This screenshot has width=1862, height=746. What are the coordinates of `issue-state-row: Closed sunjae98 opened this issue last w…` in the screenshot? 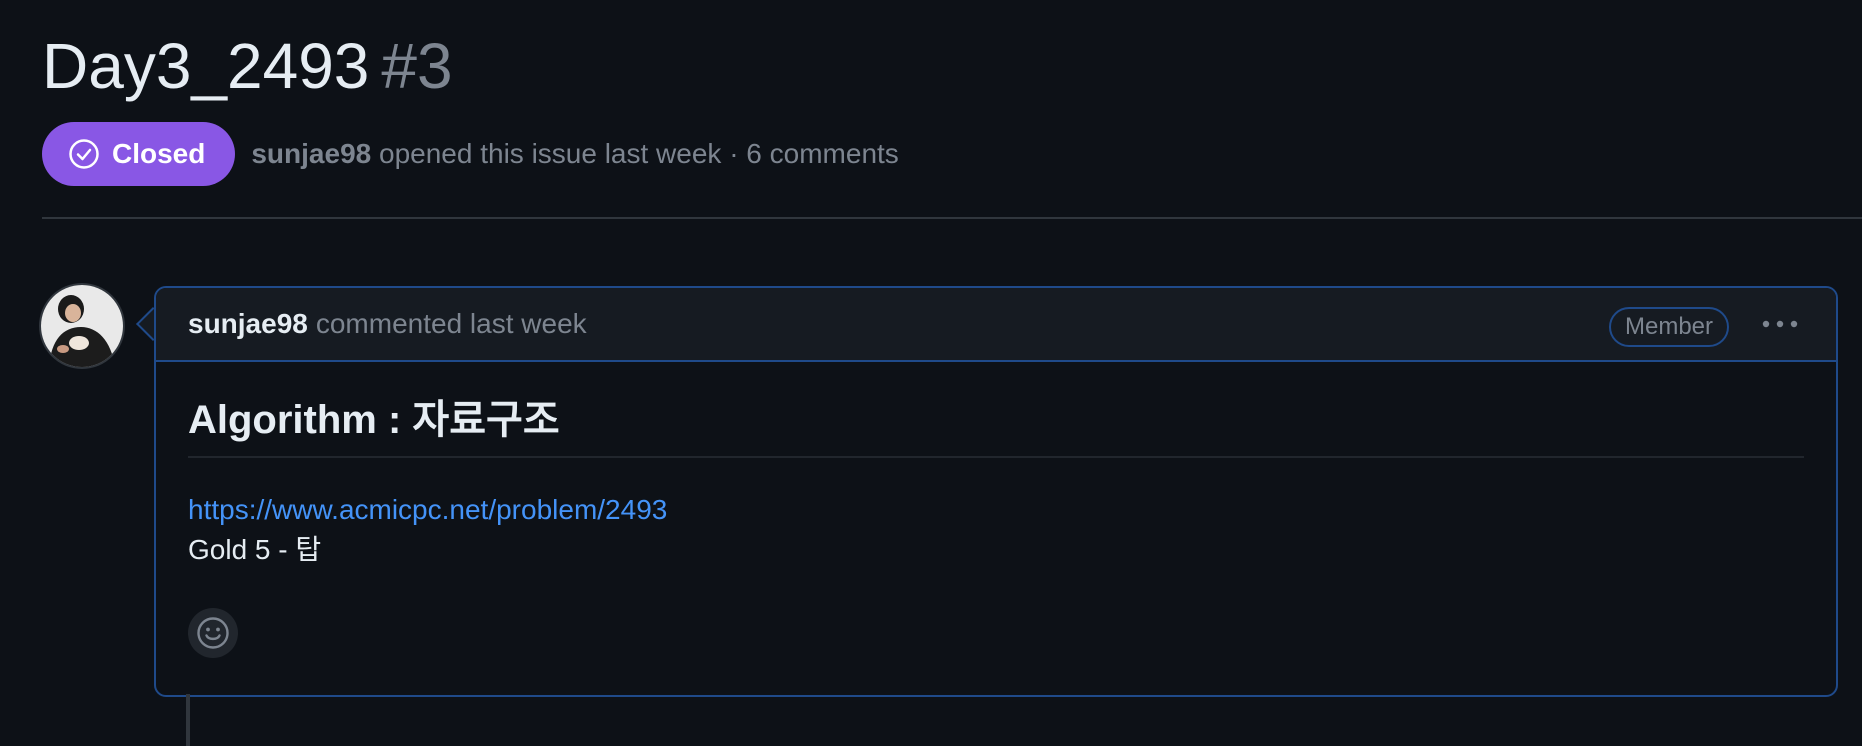 It's located at (470, 154).